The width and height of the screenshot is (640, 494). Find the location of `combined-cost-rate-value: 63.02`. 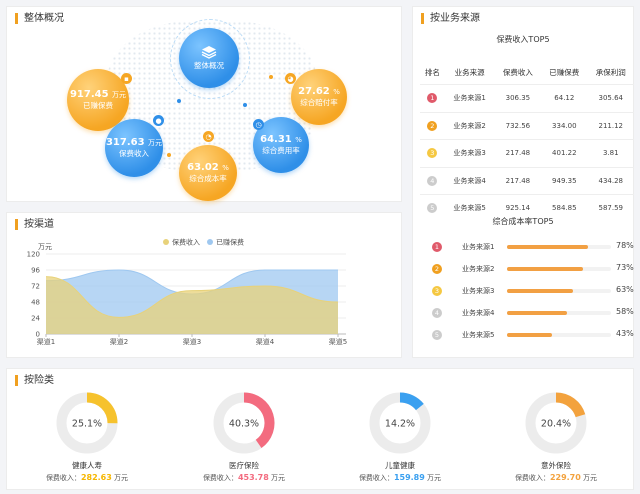

combined-cost-rate-value: 63.02 is located at coordinates (203, 167).